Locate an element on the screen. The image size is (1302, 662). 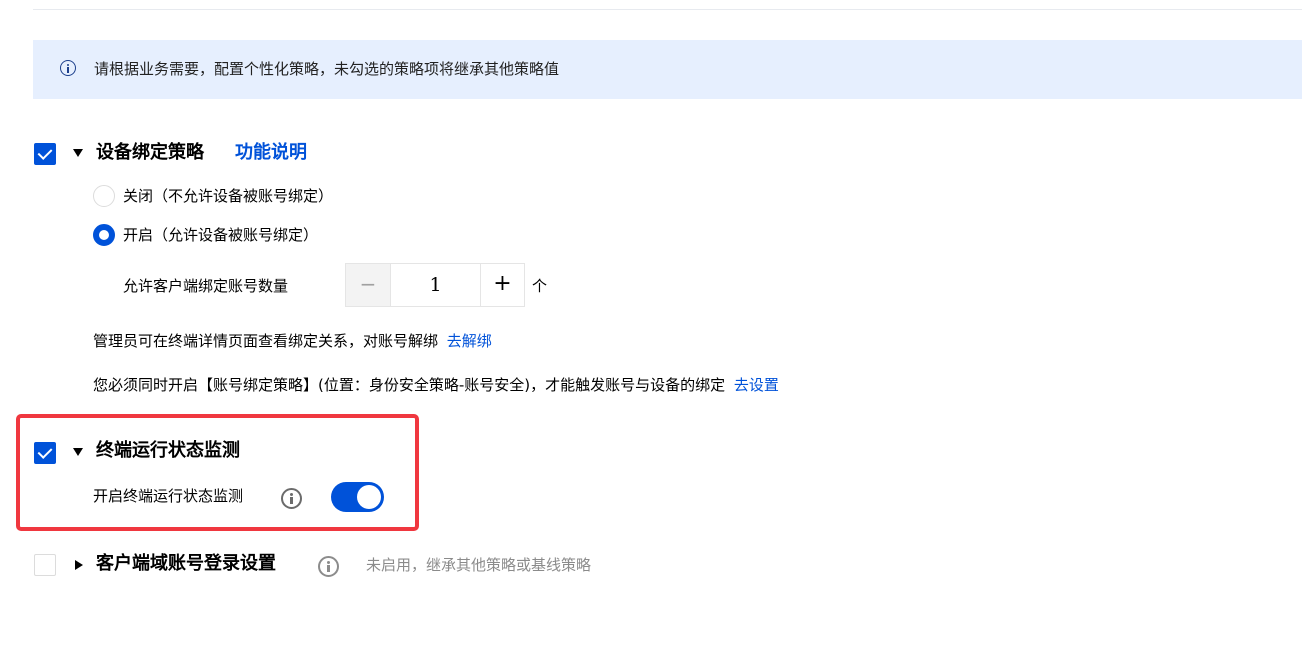
toggle-knob is located at coordinates (369, 497).